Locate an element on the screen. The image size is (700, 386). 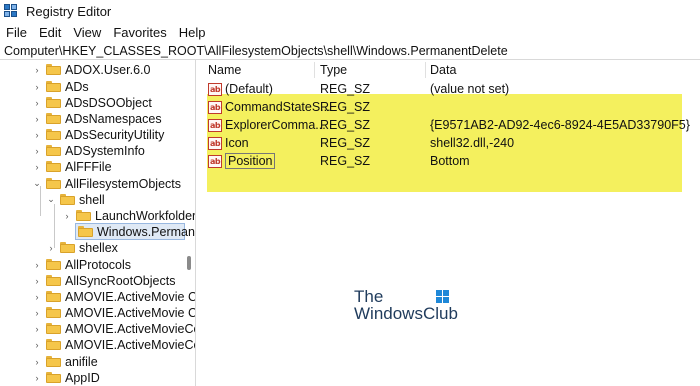
tree-item: ⌄ shell is located at coordinates (75, 199).